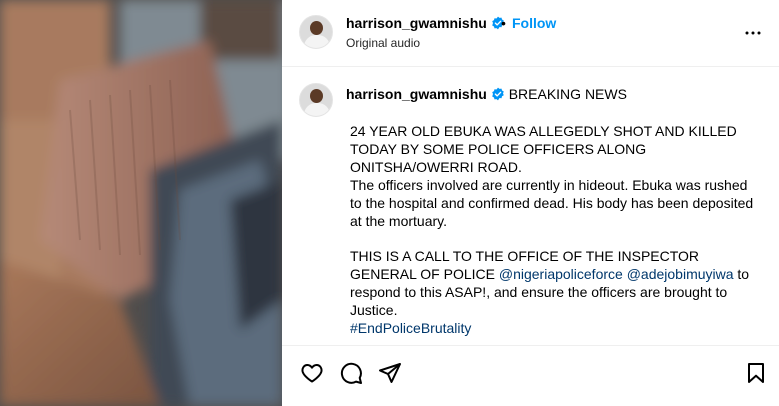 The width and height of the screenshot is (779, 406). What do you see at coordinates (530, 403) in the screenshot?
I see `likes-row-partial` at bounding box center [530, 403].